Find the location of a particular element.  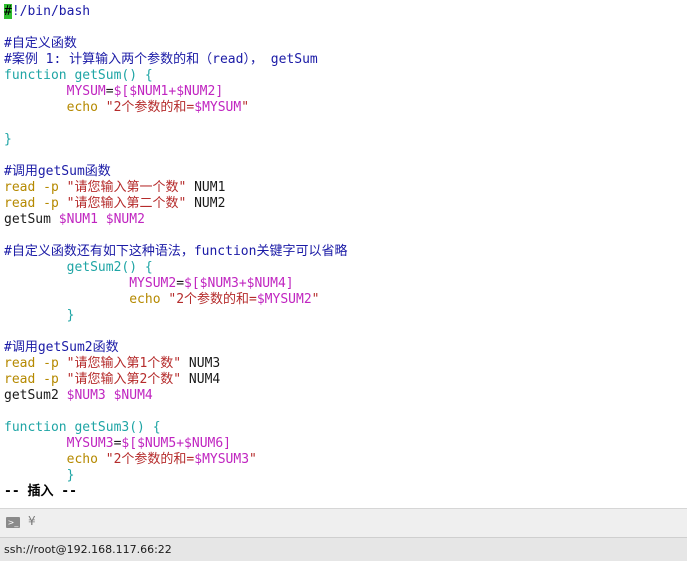

input-method-icon: ¥ is located at coordinates (32, 521).